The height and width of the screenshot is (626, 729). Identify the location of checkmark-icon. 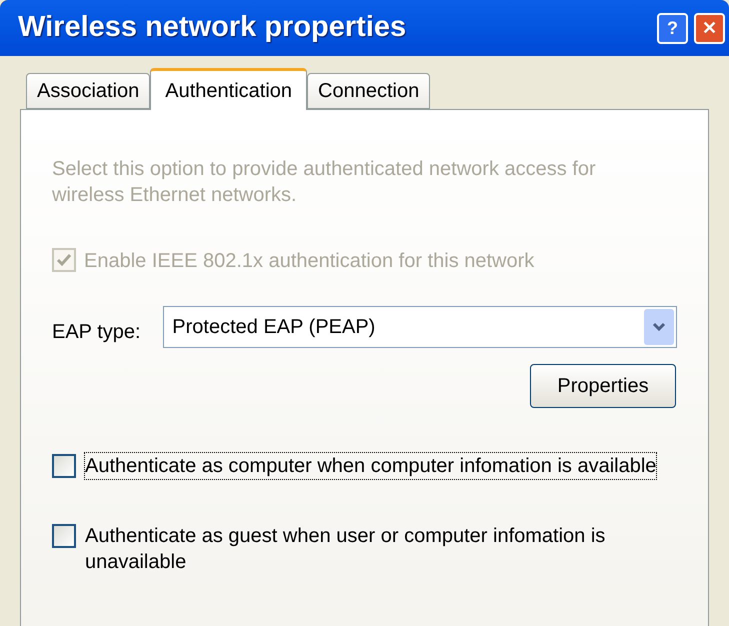
(64, 260).